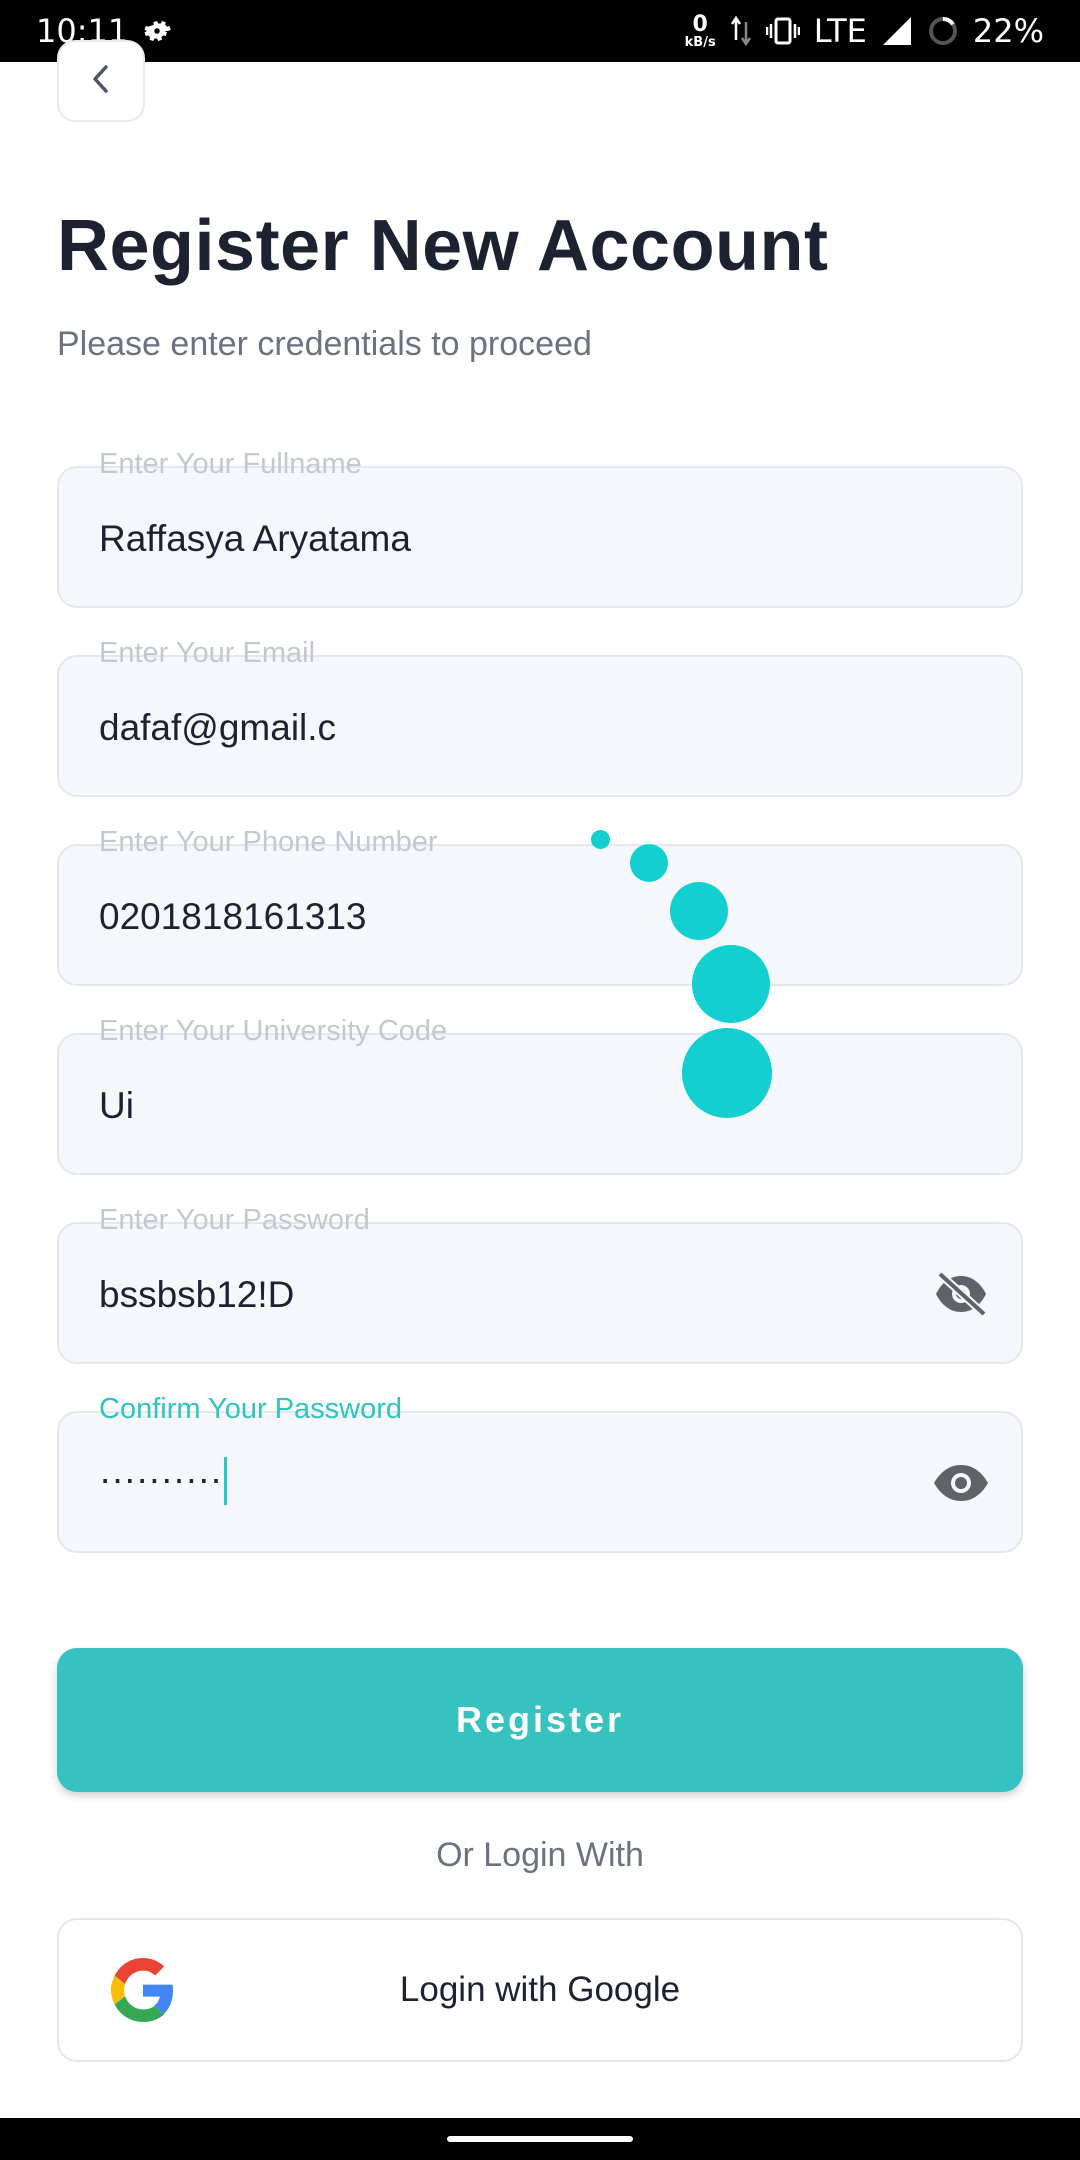  What do you see at coordinates (157, 31) in the screenshot?
I see `settings-icon` at bounding box center [157, 31].